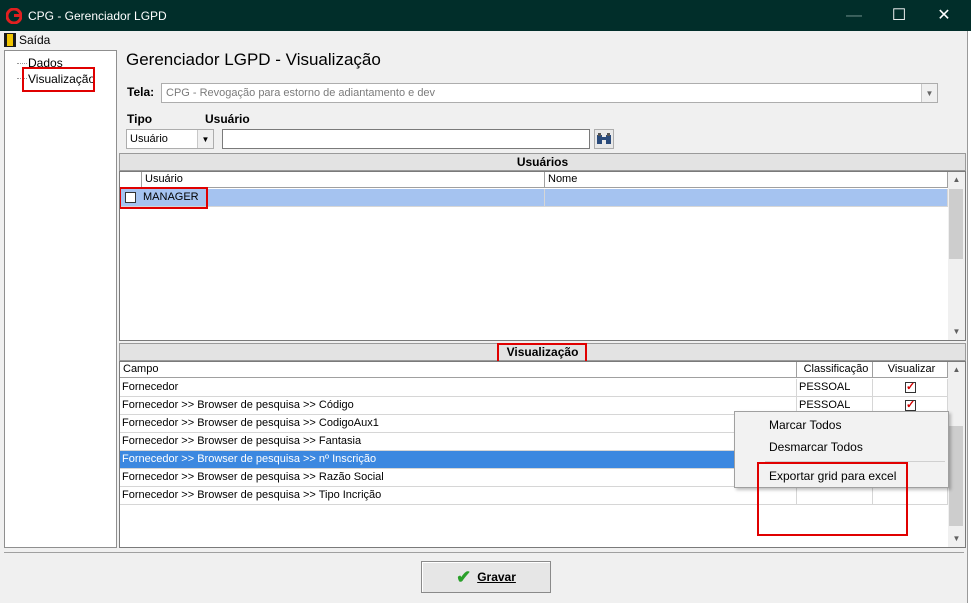 The width and height of the screenshot is (971, 603). Describe the element at coordinates (35, 40) in the screenshot. I see `menu-exit-label: Saída` at that location.